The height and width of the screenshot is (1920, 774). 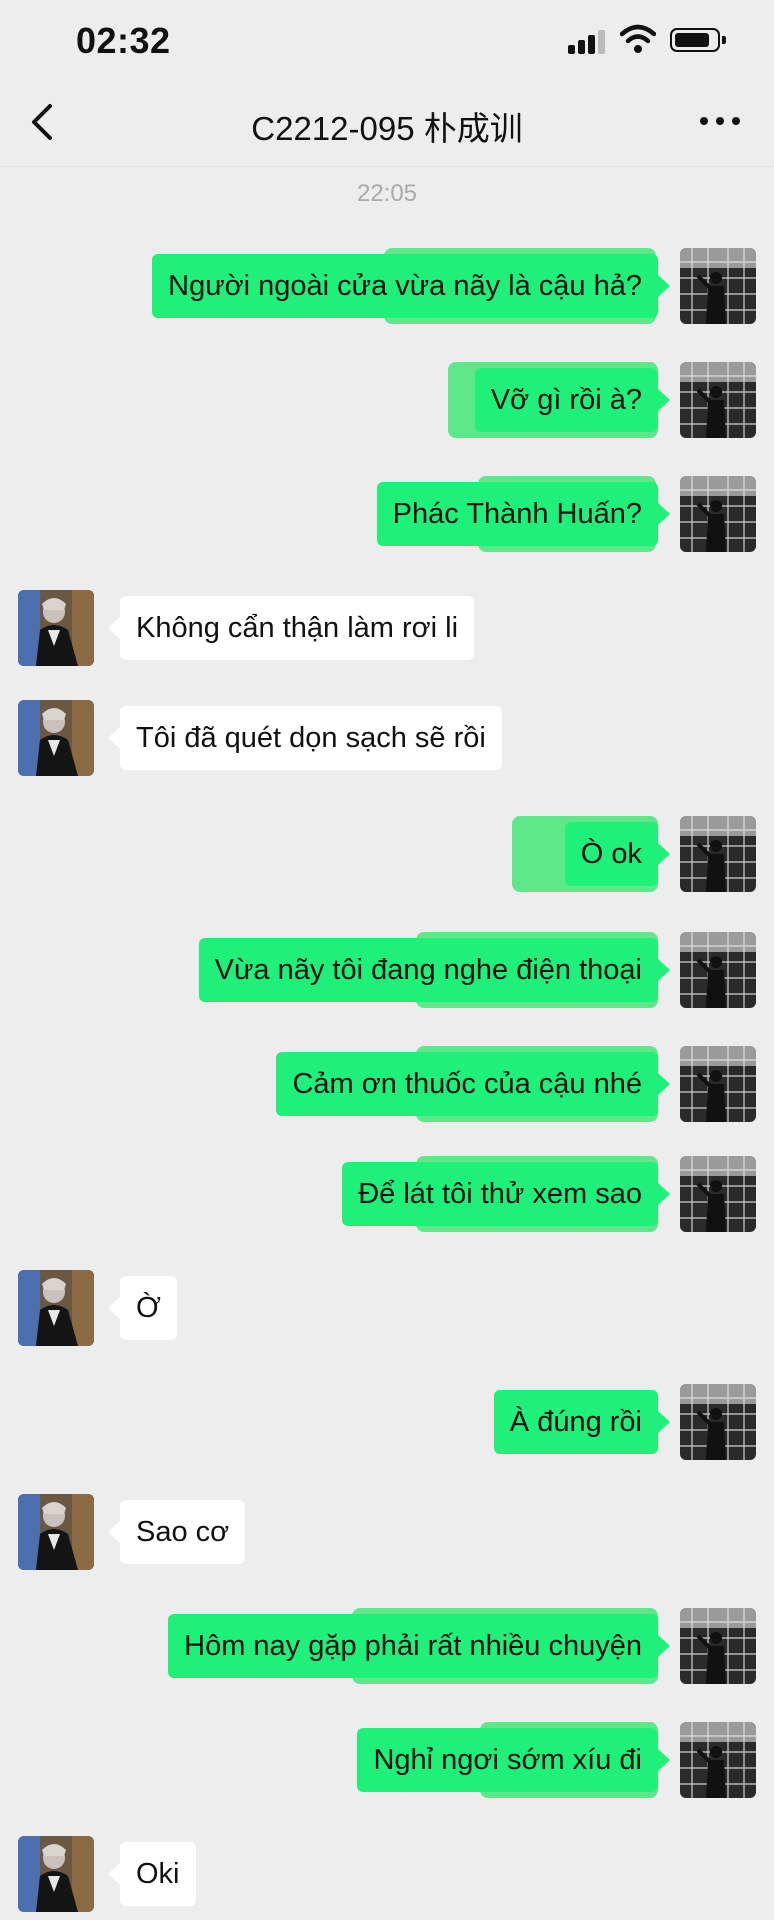 I want to click on cellular-signal-icon, so click(x=587, y=42).